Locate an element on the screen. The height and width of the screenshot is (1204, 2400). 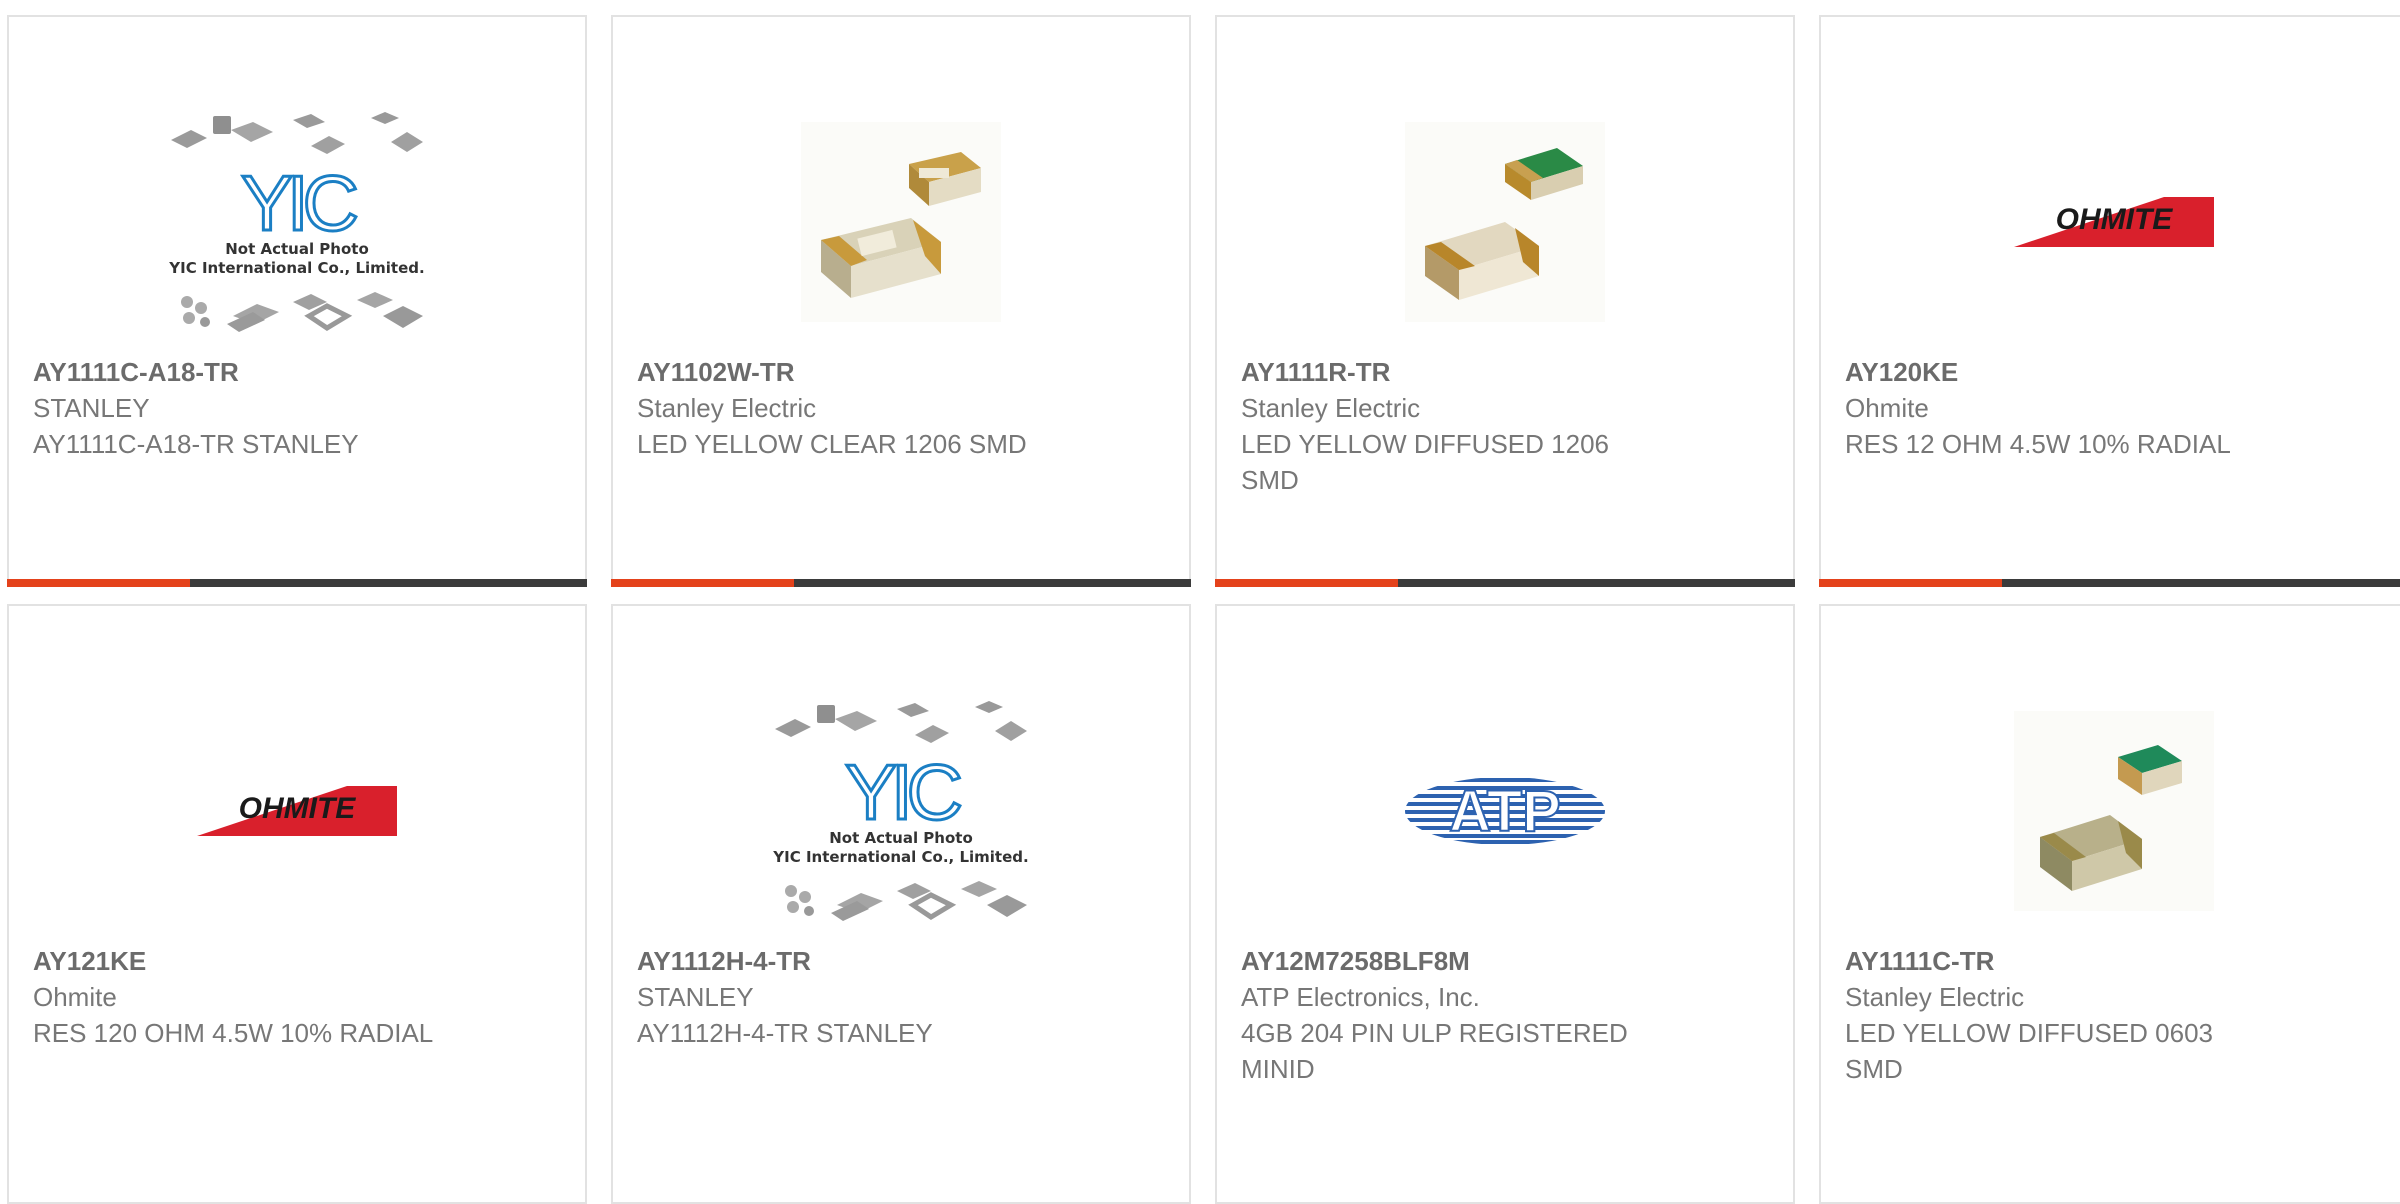
description: AY1111C-A18-TR STANLEY is located at coordinates (196, 444).